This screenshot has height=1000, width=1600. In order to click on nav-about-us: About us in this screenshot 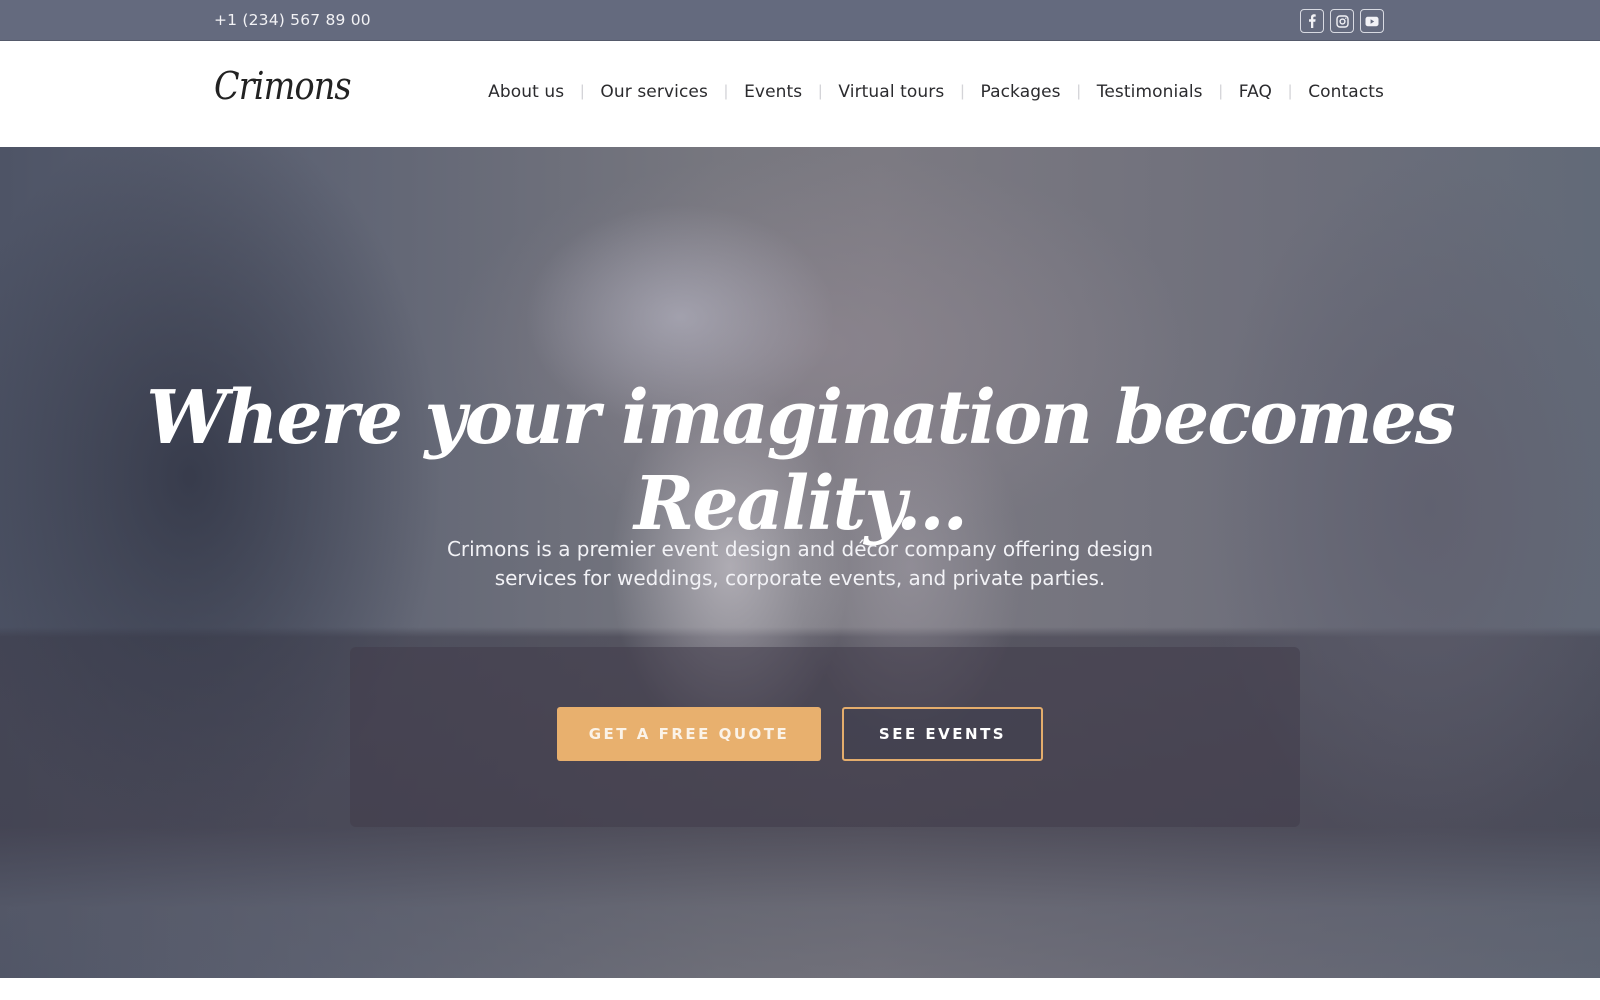, I will do `click(526, 92)`.